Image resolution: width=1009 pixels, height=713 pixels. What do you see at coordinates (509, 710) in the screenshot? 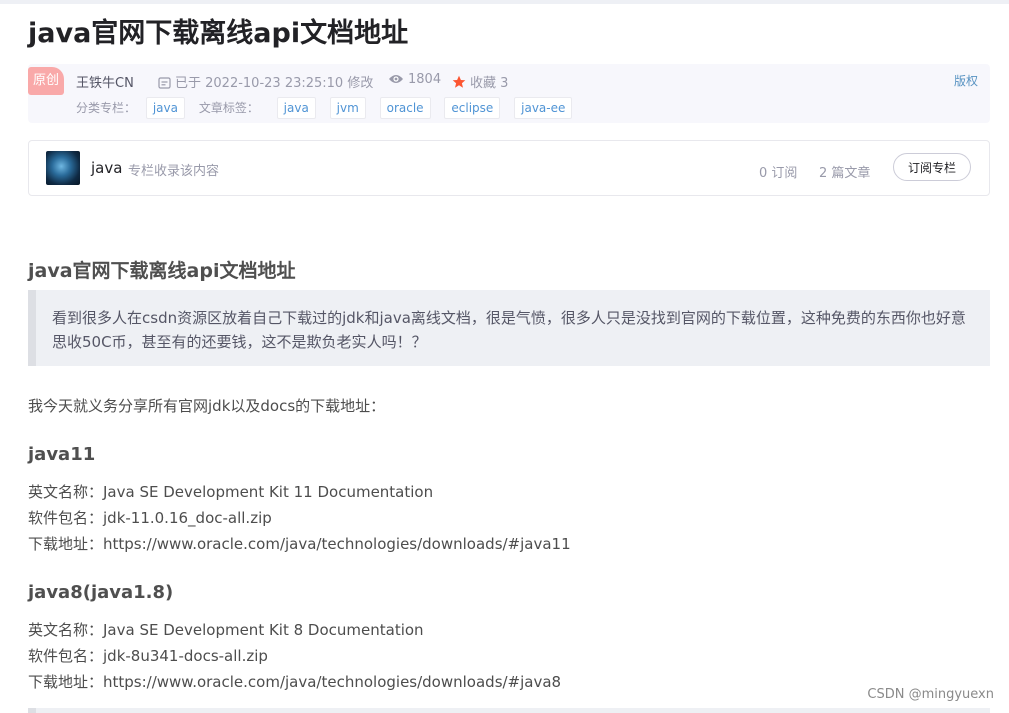
I see `next-blockquote-edge` at bounding box center [509, 710].